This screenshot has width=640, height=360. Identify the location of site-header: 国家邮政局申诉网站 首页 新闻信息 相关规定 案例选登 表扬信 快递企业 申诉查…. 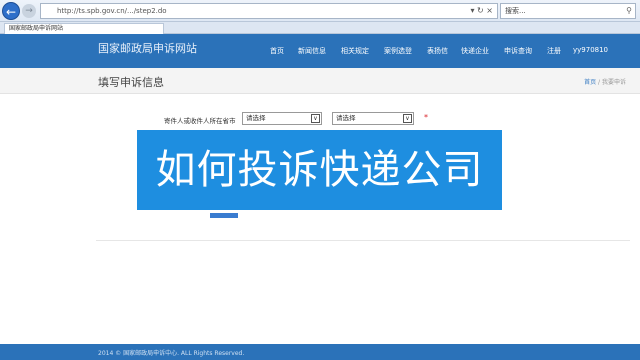
(320, 51).